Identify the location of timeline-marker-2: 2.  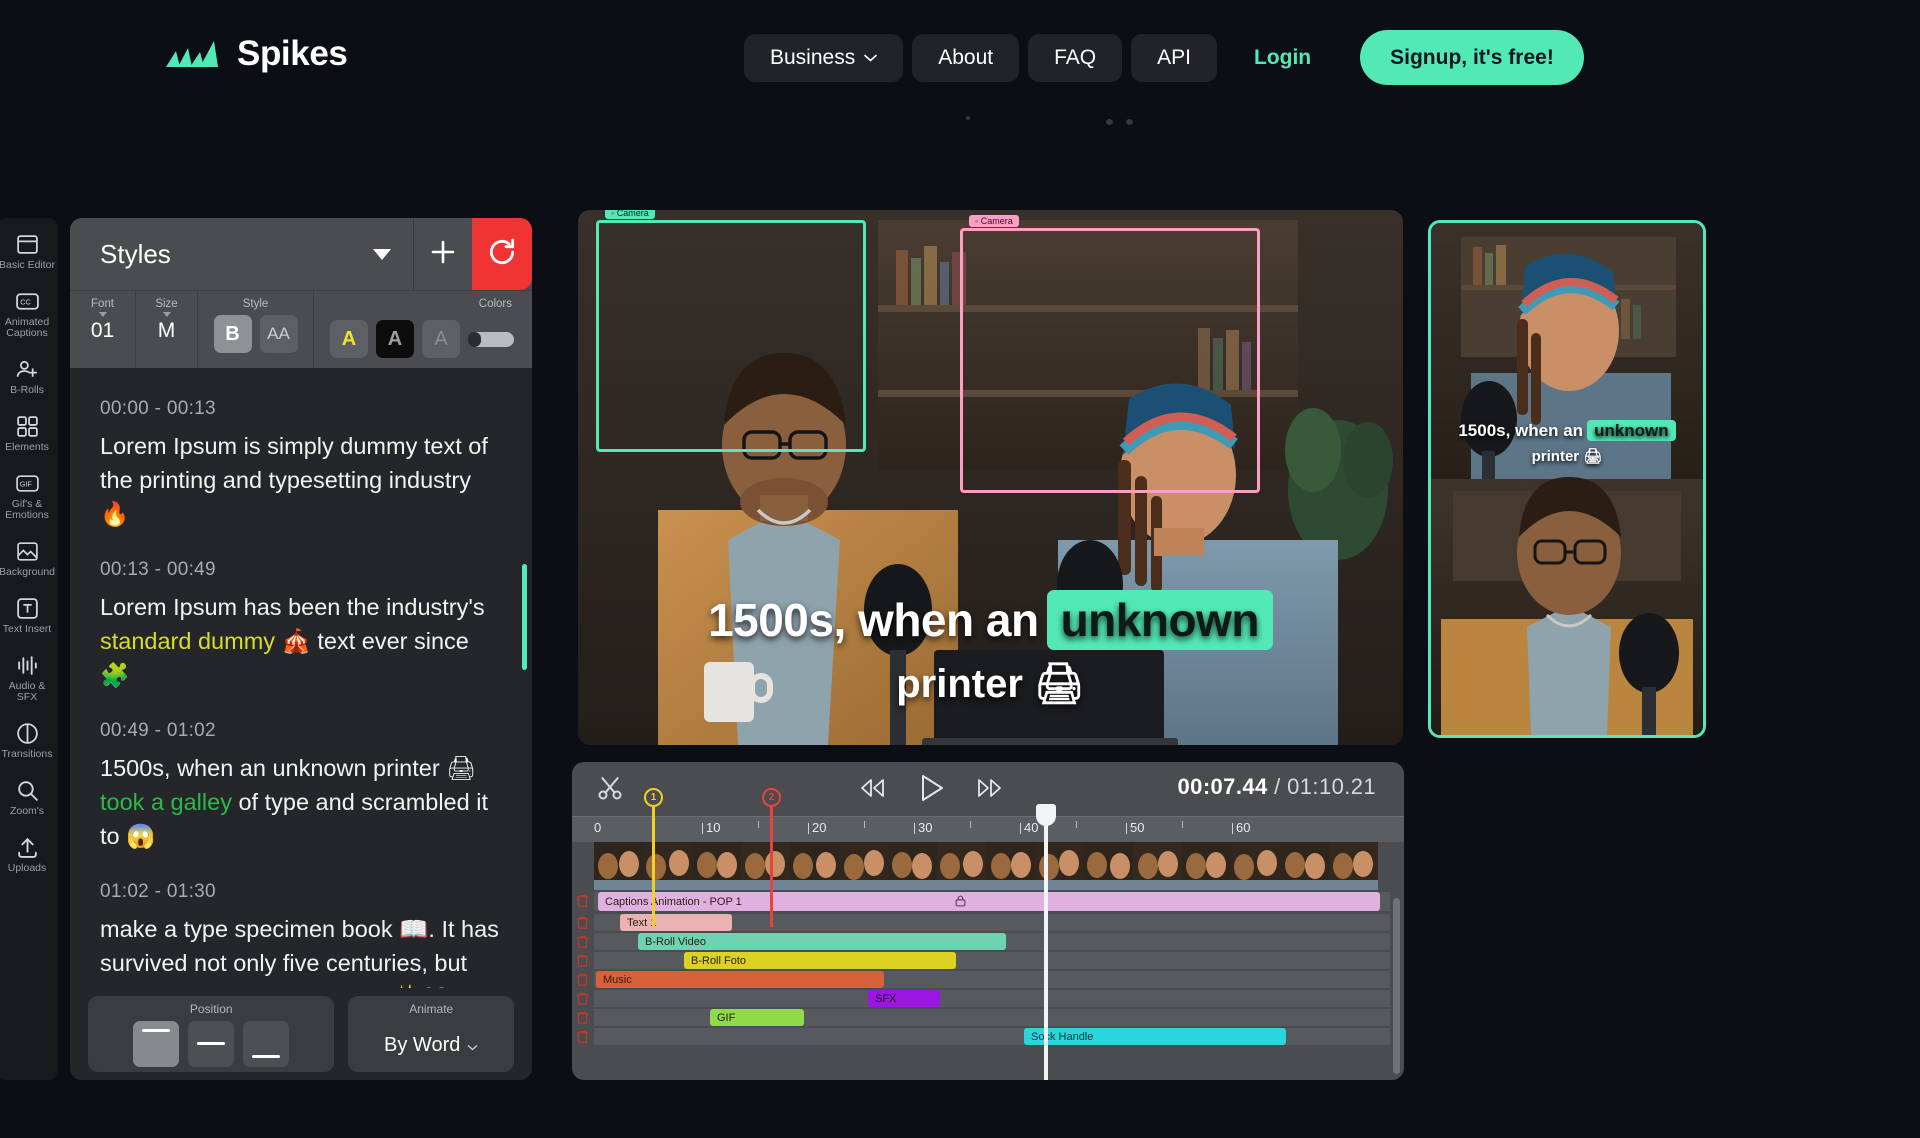
(771, 857).